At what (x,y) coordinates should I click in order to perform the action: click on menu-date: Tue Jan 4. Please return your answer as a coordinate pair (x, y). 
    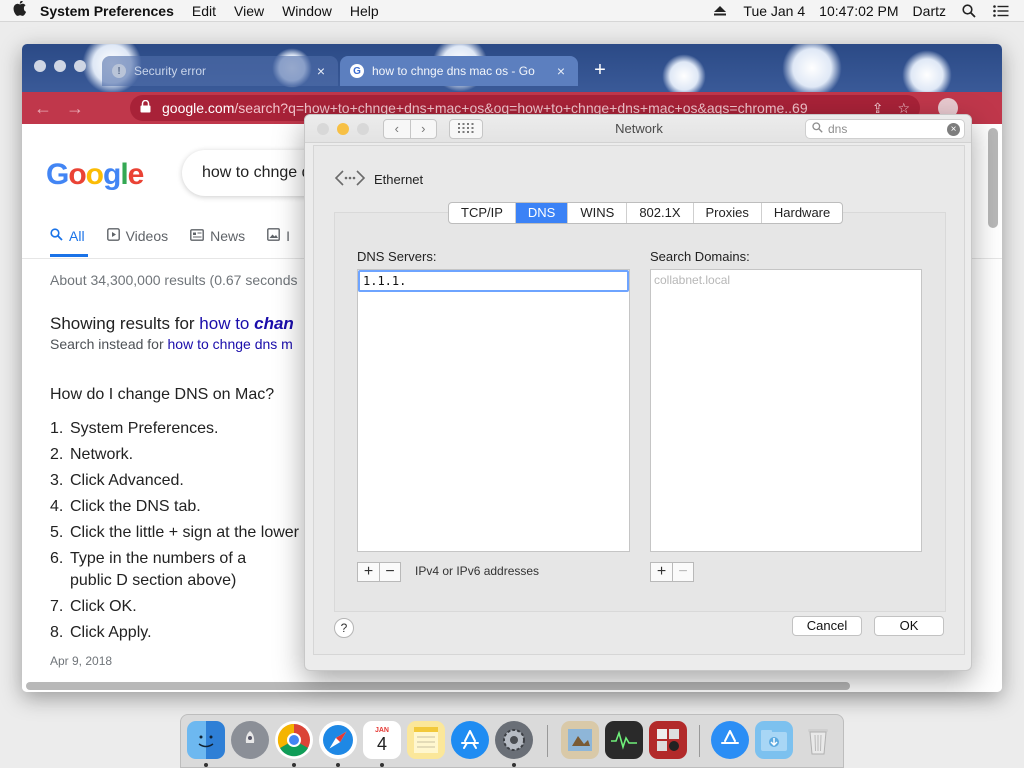
    Looking at the image, I should click on (774, 11).